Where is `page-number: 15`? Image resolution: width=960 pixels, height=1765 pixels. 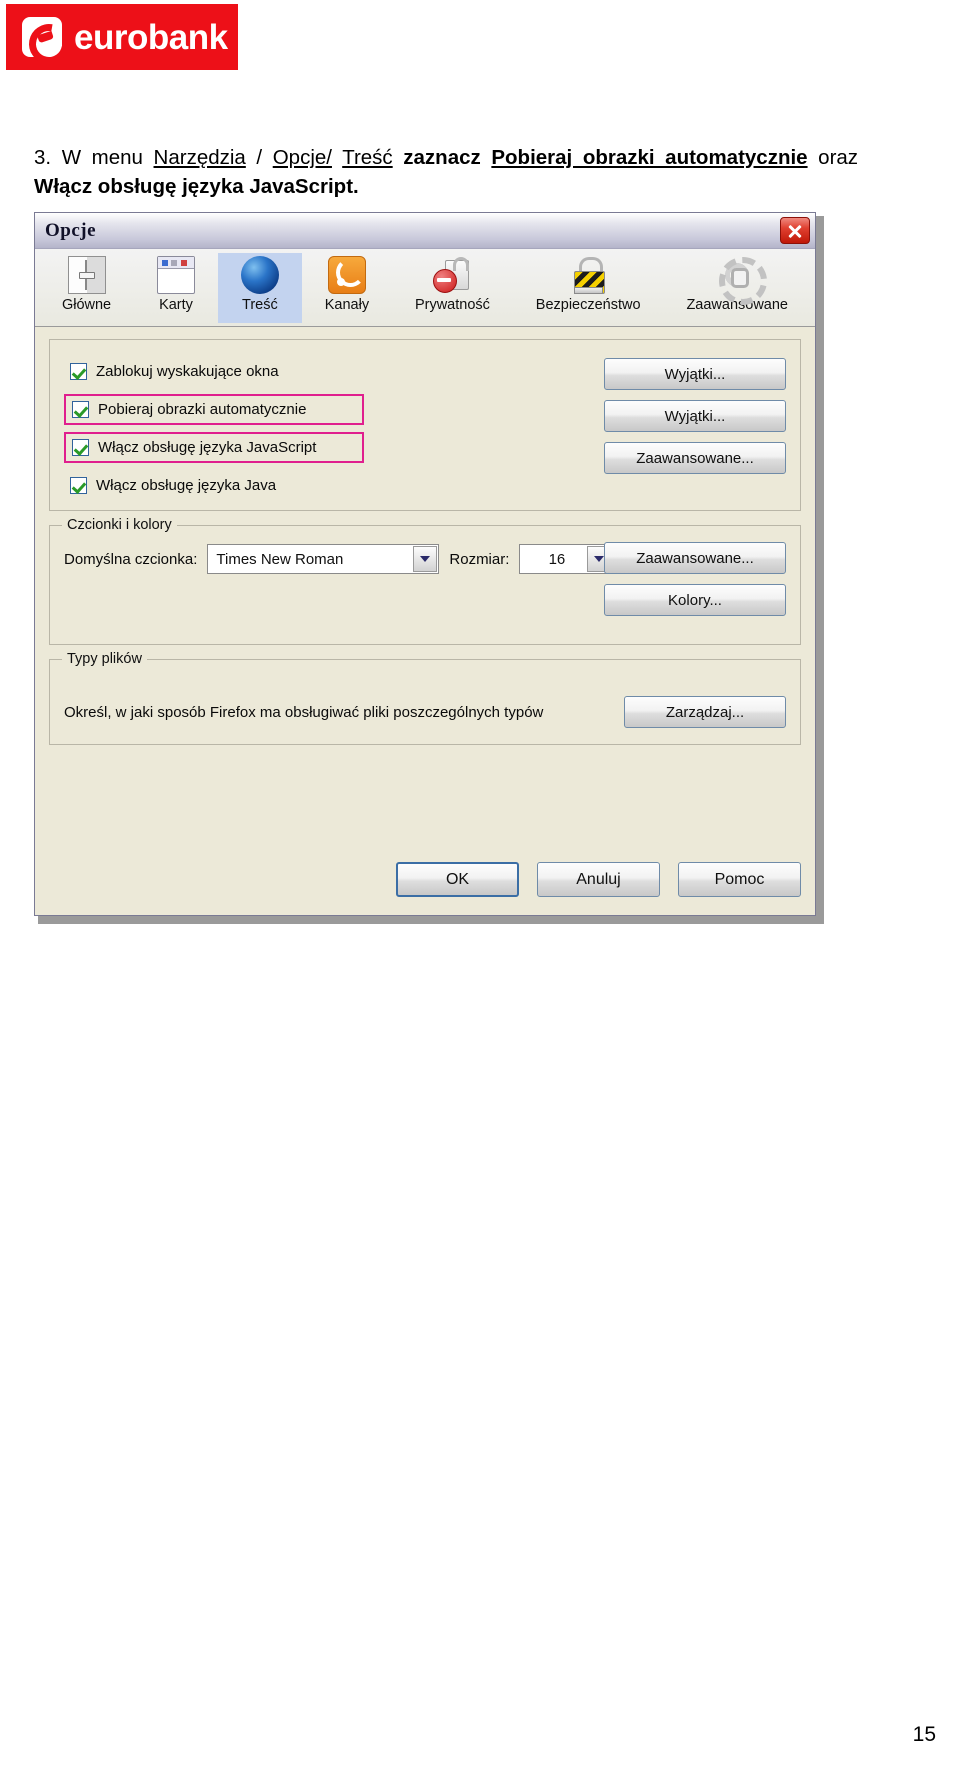
page-number: 15 is located at coordinates (924, 1734).